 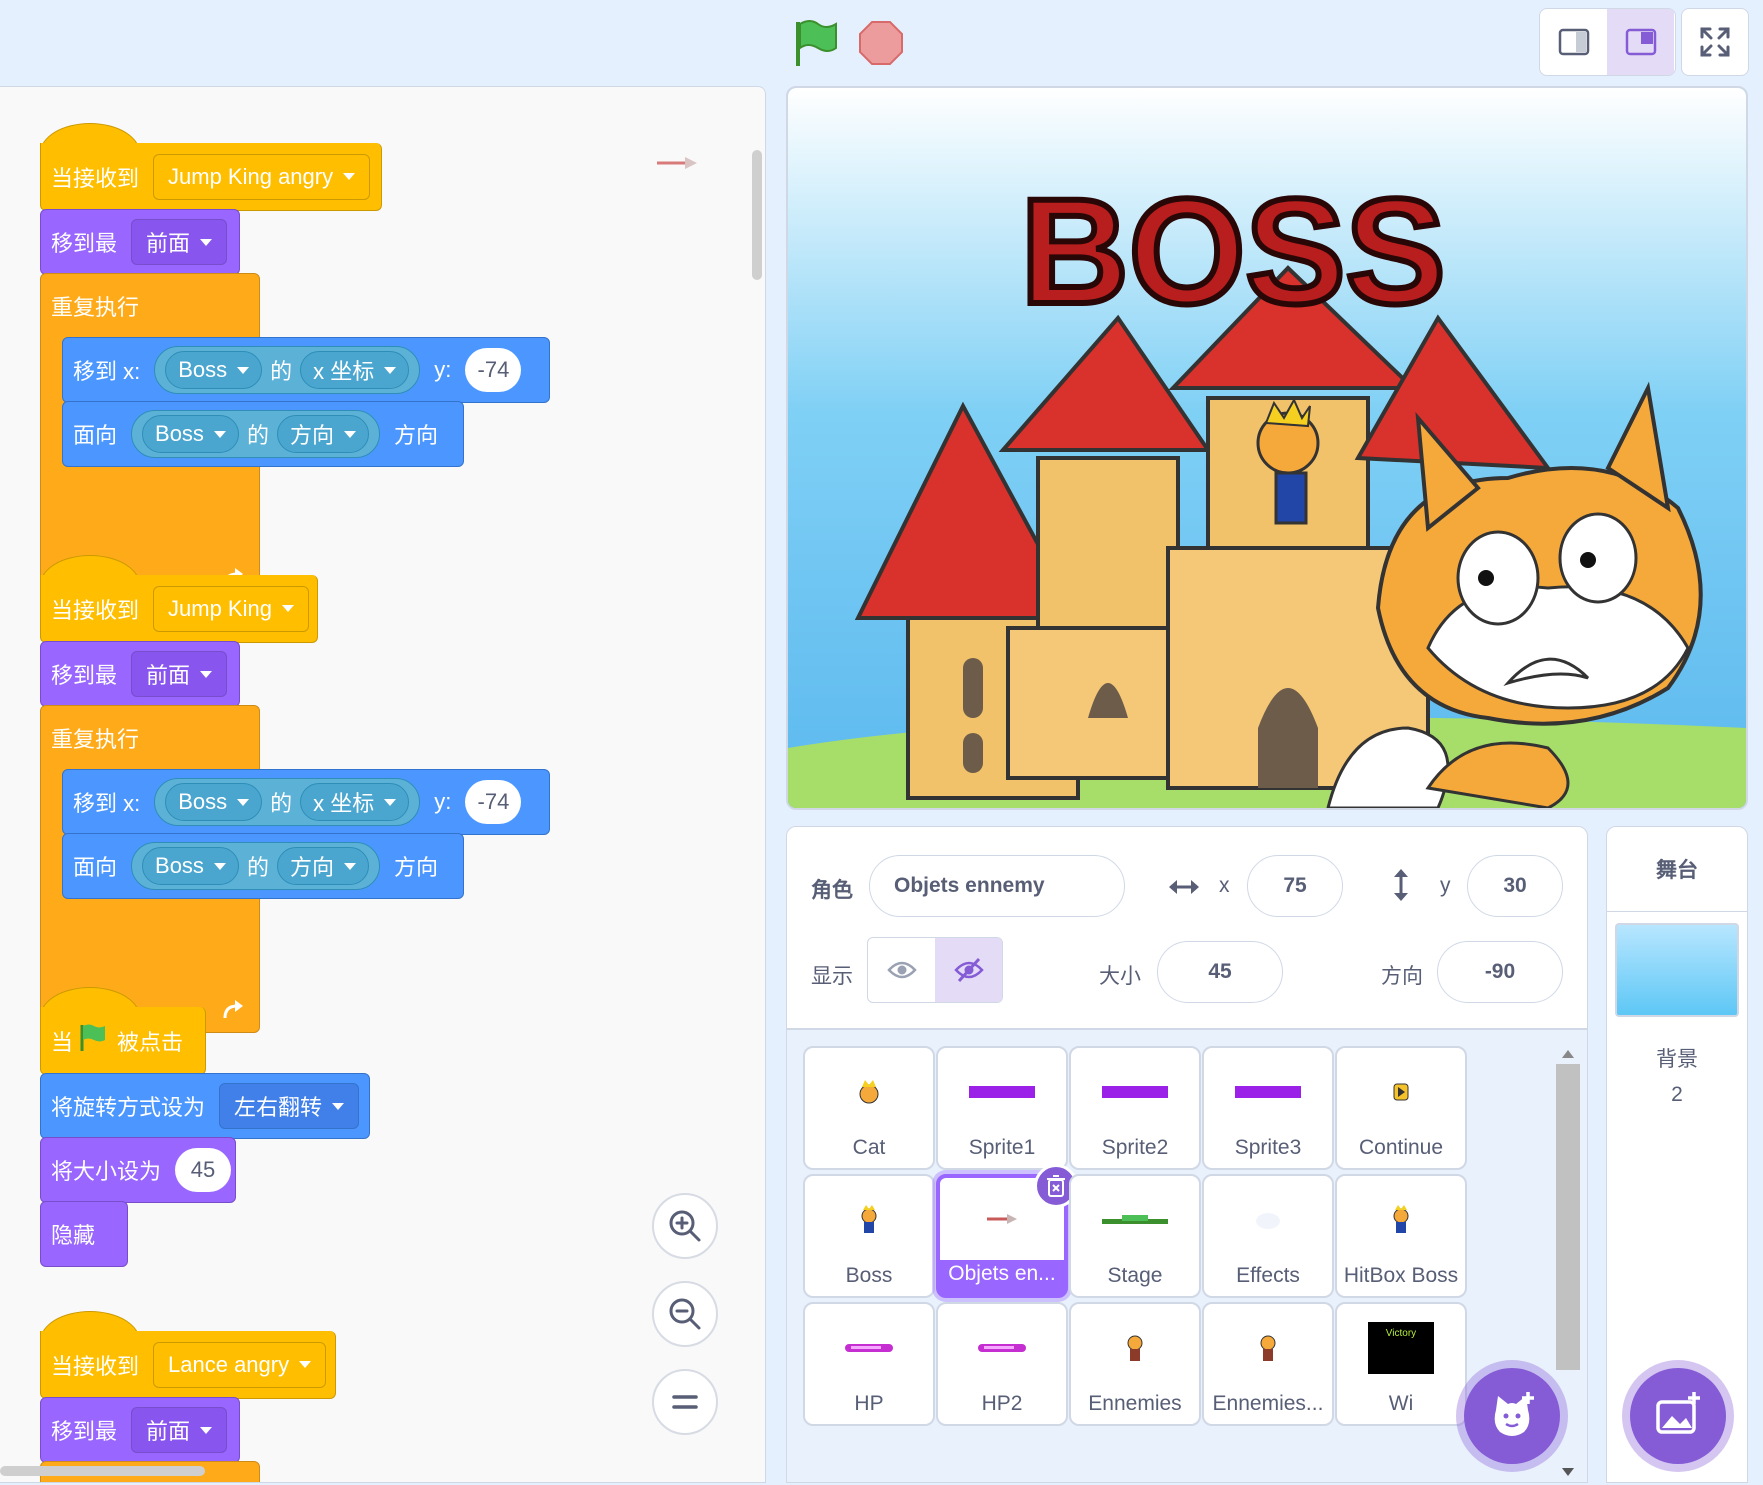 I want to click on code-vertical-scrollbar, so click(x=757, y=215).